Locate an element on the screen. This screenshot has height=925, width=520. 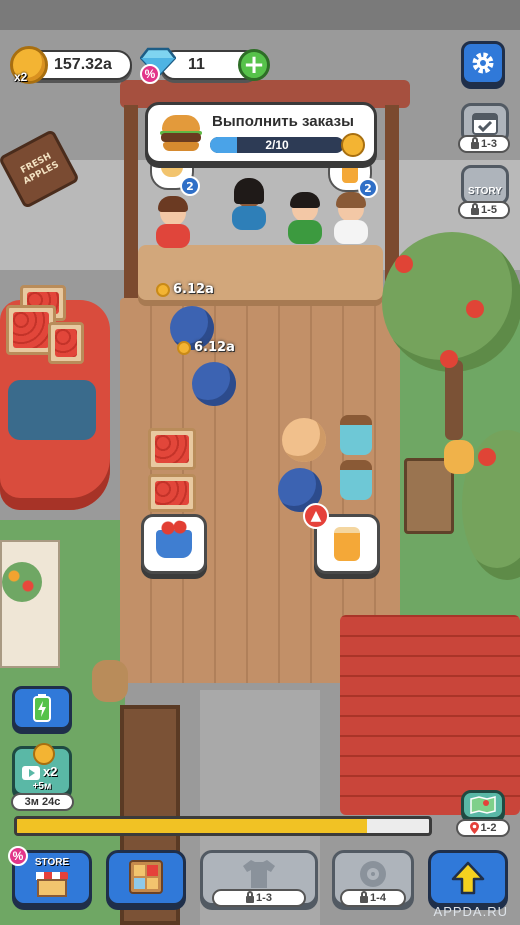
add-gems-button: + is located at coordinates (254, 65).